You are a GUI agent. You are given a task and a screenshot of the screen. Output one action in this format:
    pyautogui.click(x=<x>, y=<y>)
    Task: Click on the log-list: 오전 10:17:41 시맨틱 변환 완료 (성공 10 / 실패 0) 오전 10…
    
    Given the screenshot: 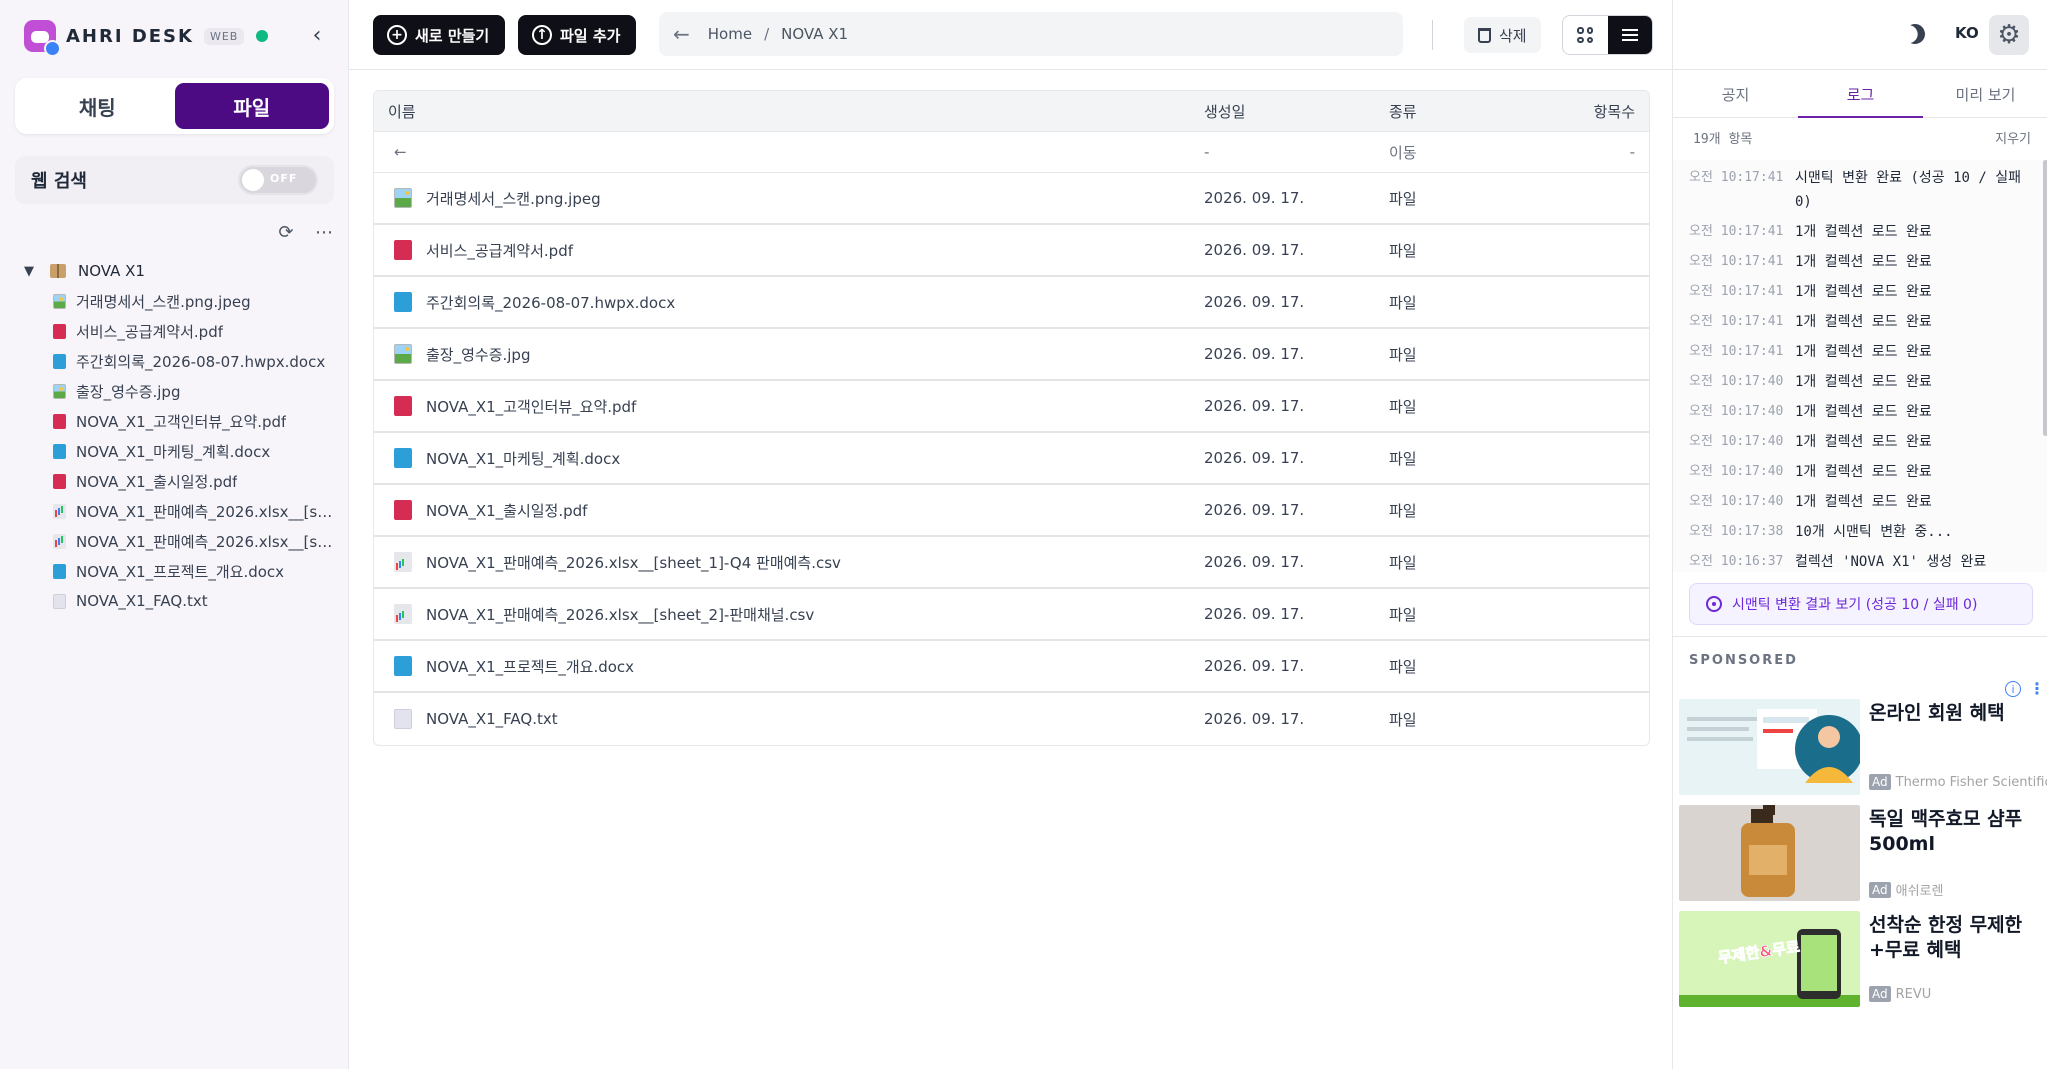 What is the action you would take?
    pyautogui.click(x=1860, y=366)
    